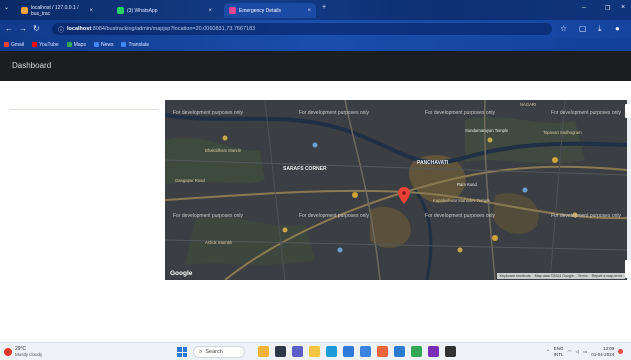  Describe the element at coordinates (623, 7) in the screenshot. I see `close-window-icon: ×` at that location.